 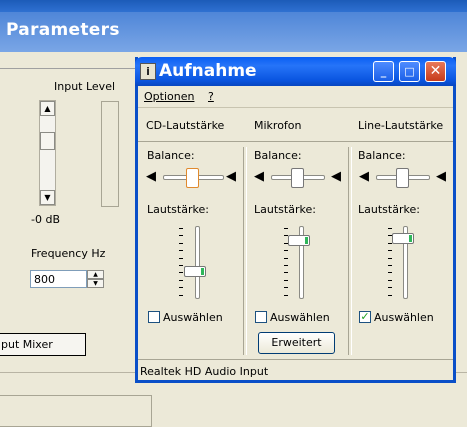 I want to click on menu-divider, so click(x=295, y=107).